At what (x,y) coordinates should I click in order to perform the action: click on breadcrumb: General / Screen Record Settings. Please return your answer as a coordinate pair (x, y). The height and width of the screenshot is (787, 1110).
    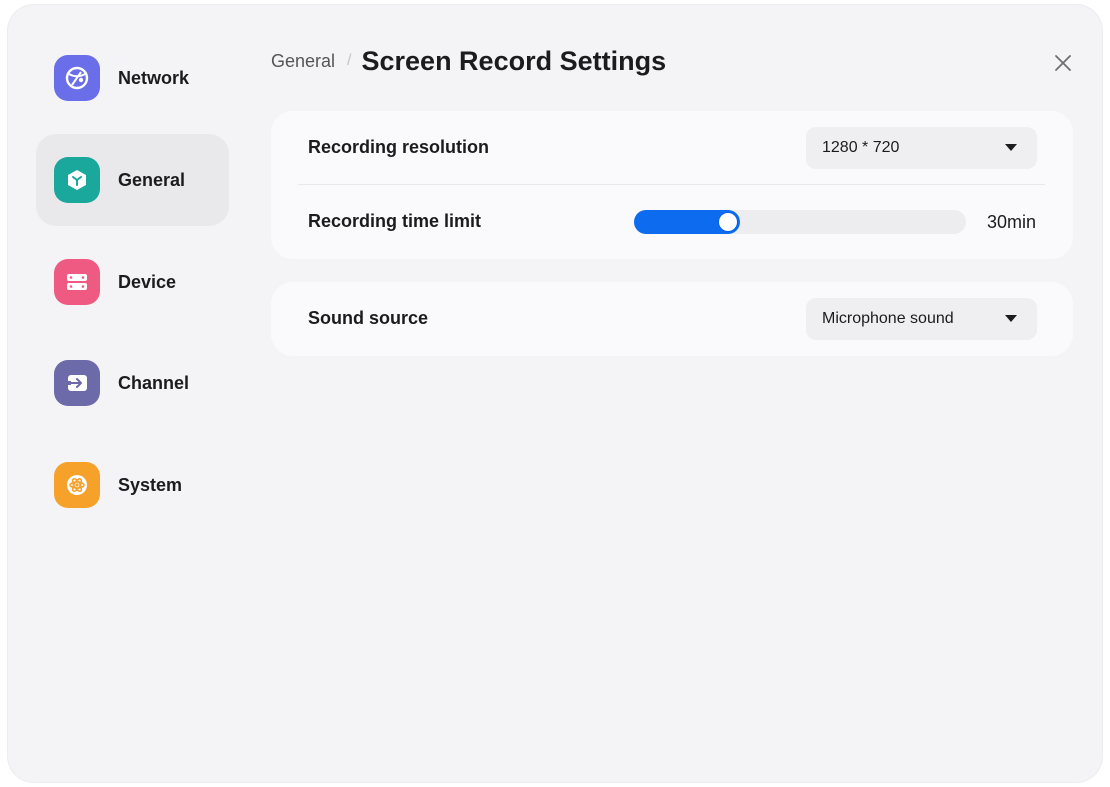
    Looking at the image, I should click on (468, 61).